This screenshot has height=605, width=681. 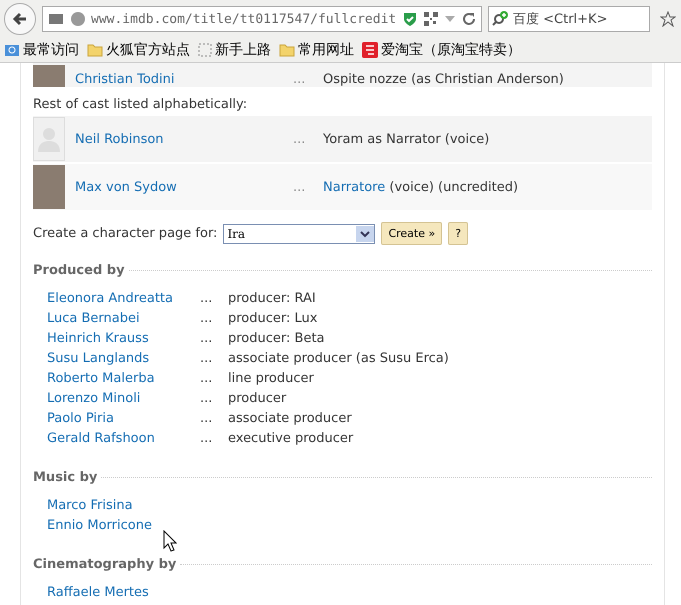 I want to click on search-folder-icon, so click(x=12, y=50).